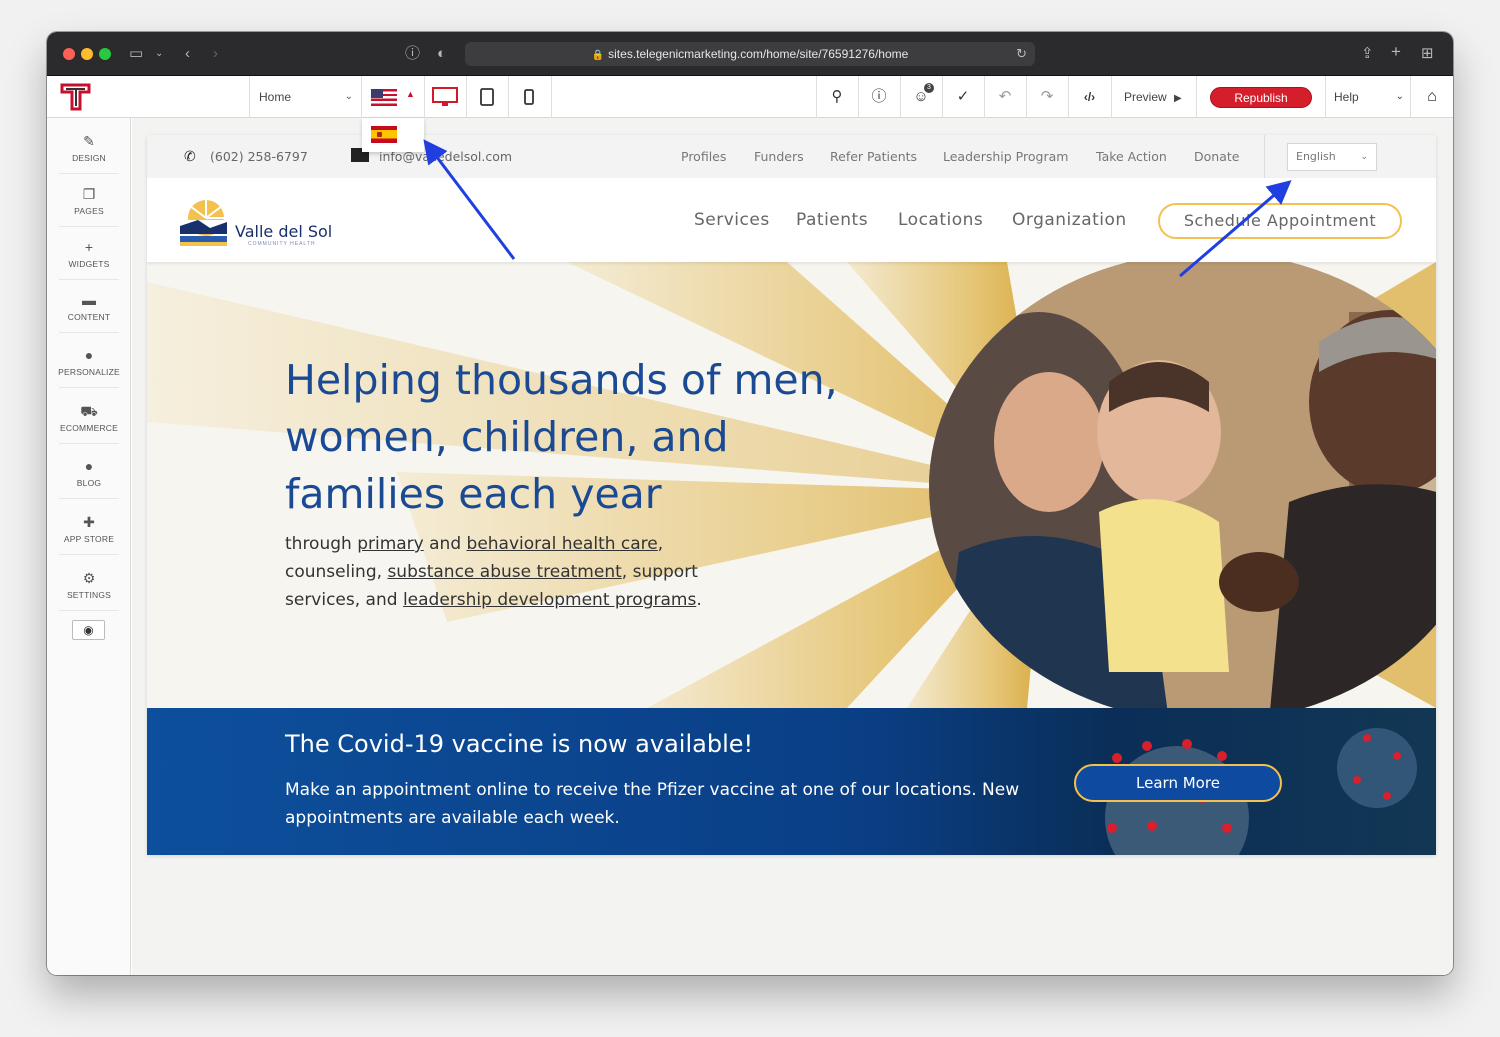 This screenshot has width=1500, height=1037. I want to click on mobile-view-button, so click(529, 97).